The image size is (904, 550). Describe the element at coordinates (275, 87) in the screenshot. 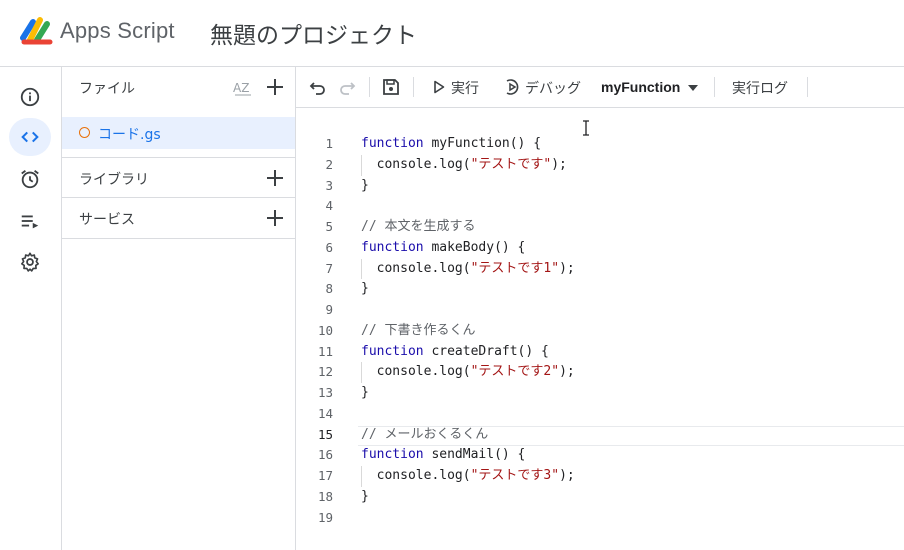

I see `add-file-icon` at that location.